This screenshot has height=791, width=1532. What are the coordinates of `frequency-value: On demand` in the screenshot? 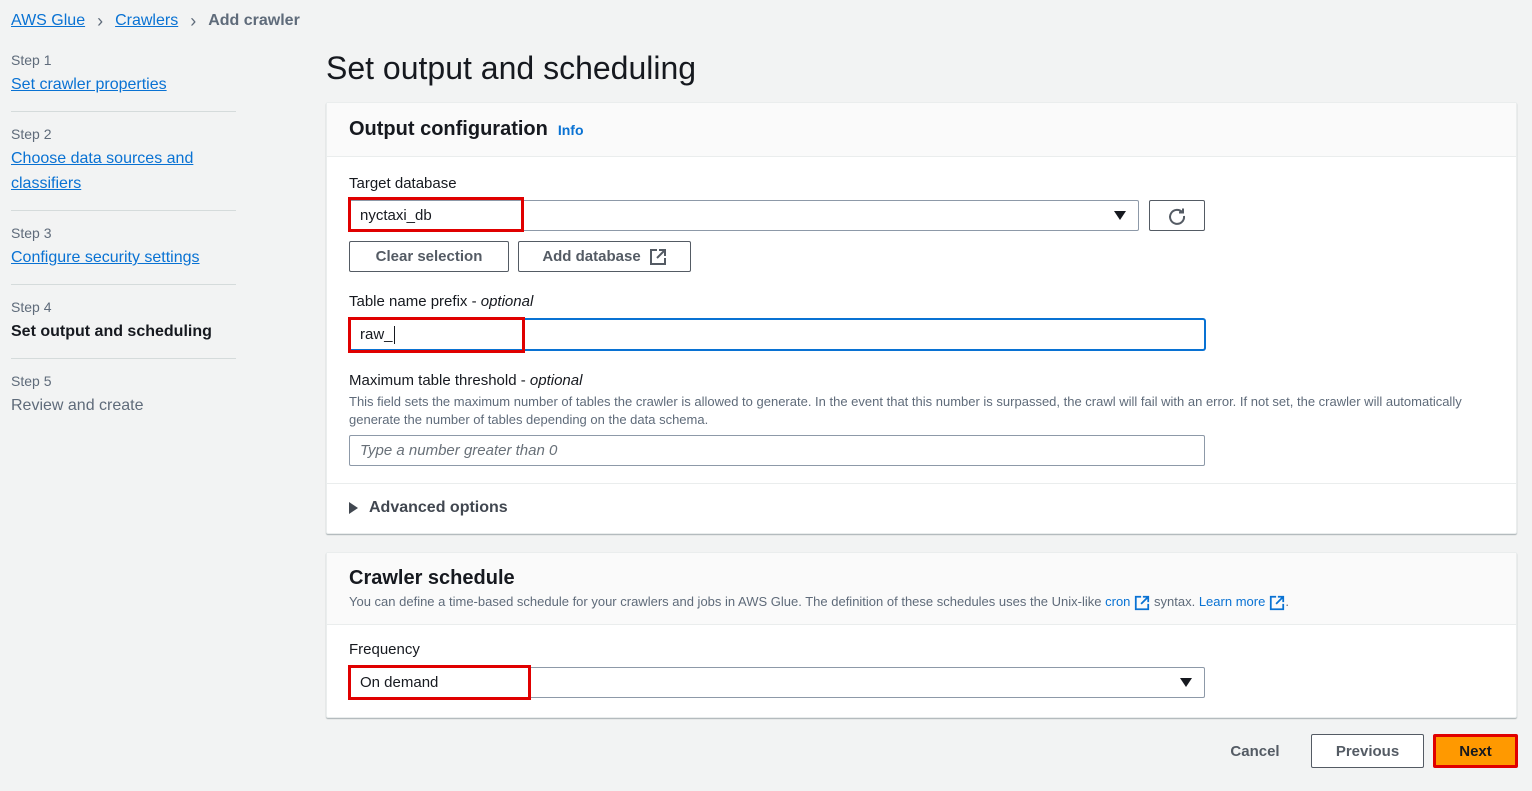 It's located at (399, 682).